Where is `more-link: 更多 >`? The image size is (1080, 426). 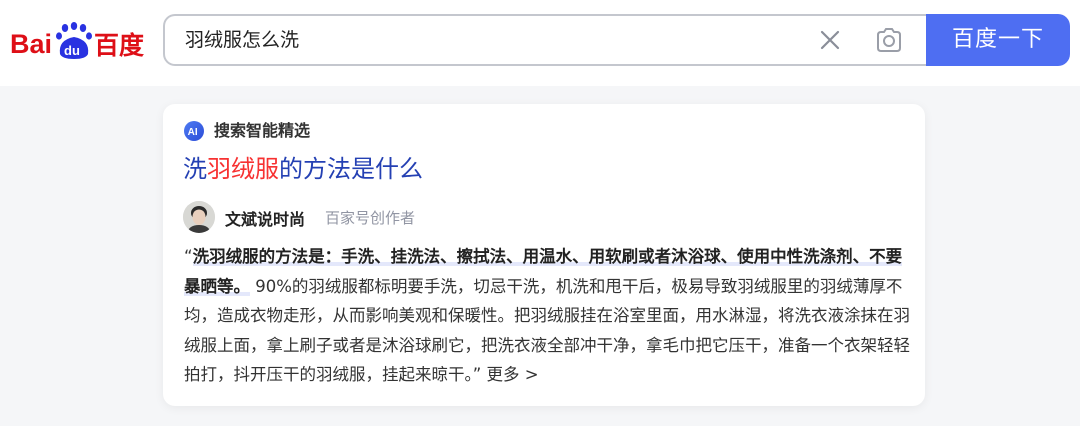
more-link: 更多 > is located at coordinates (513, 374).